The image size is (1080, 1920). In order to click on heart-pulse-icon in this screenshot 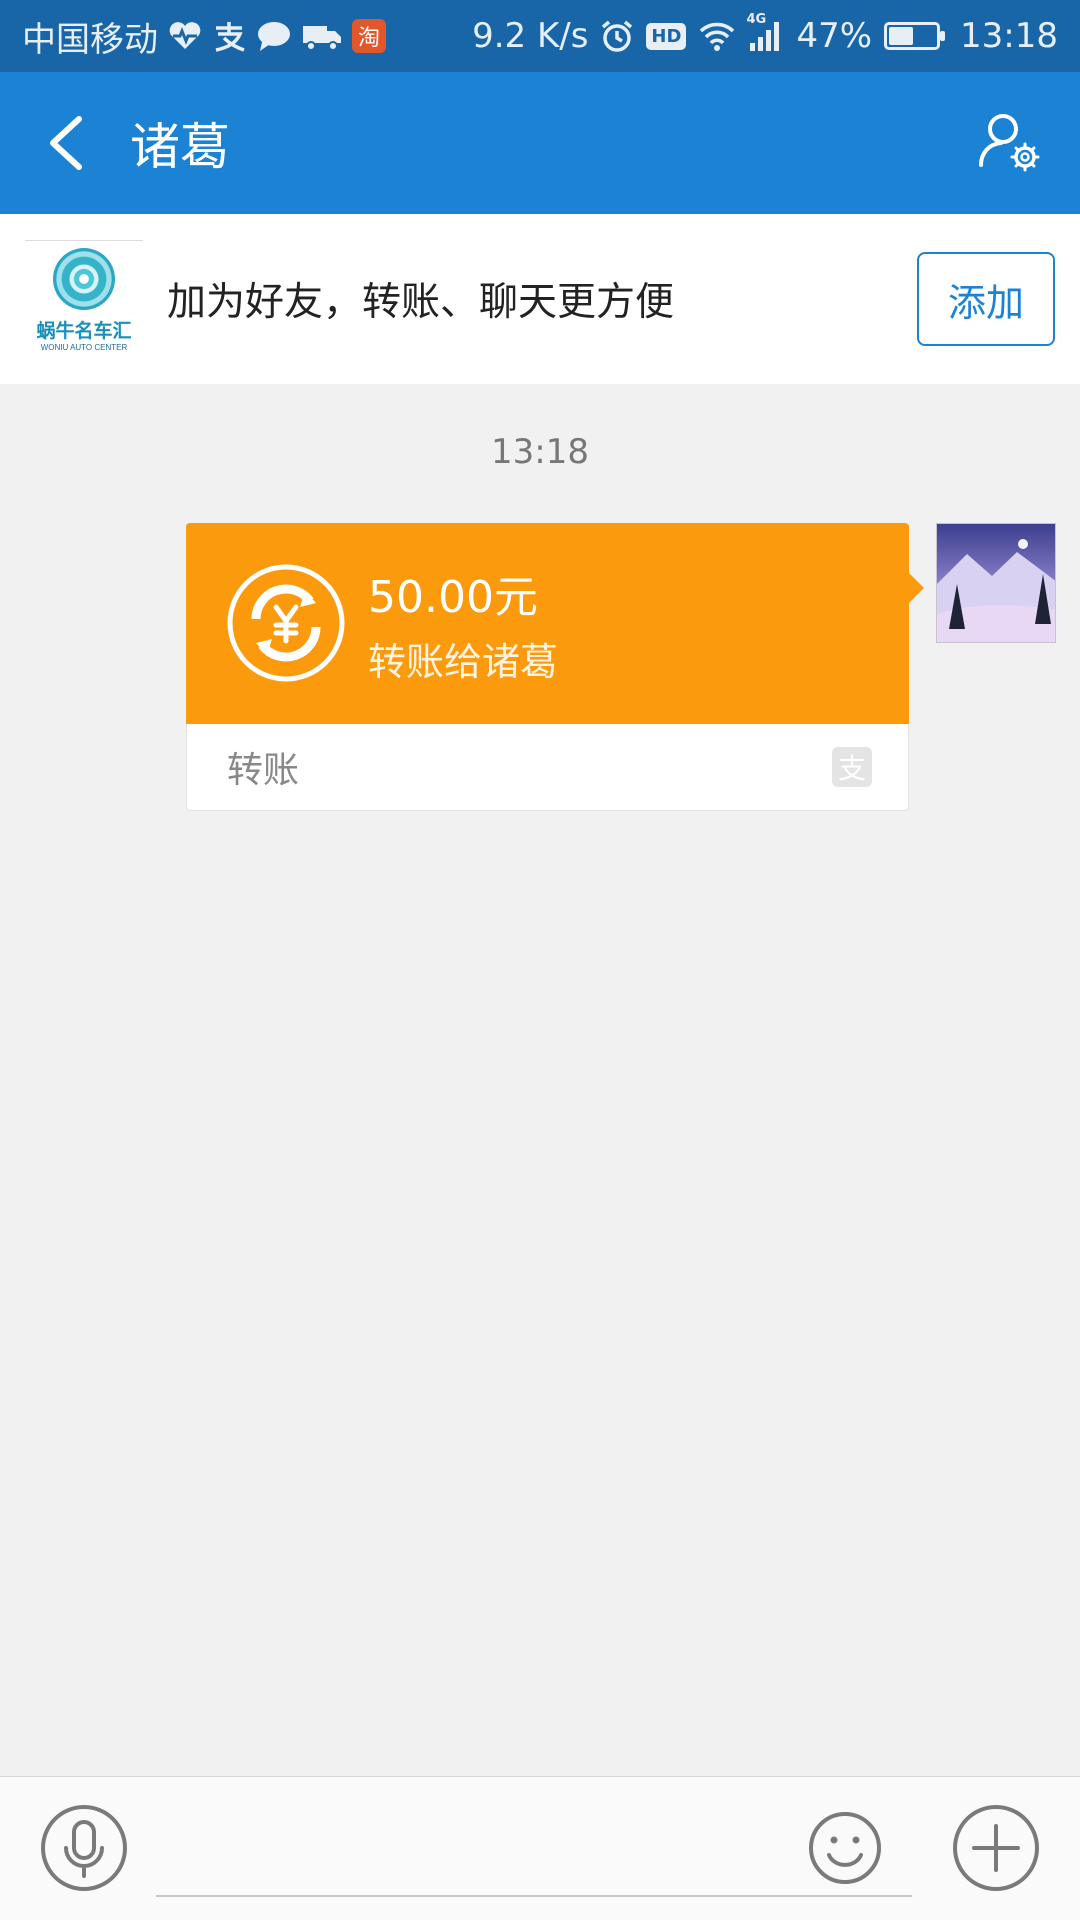, I will do `click(185, 36)`.